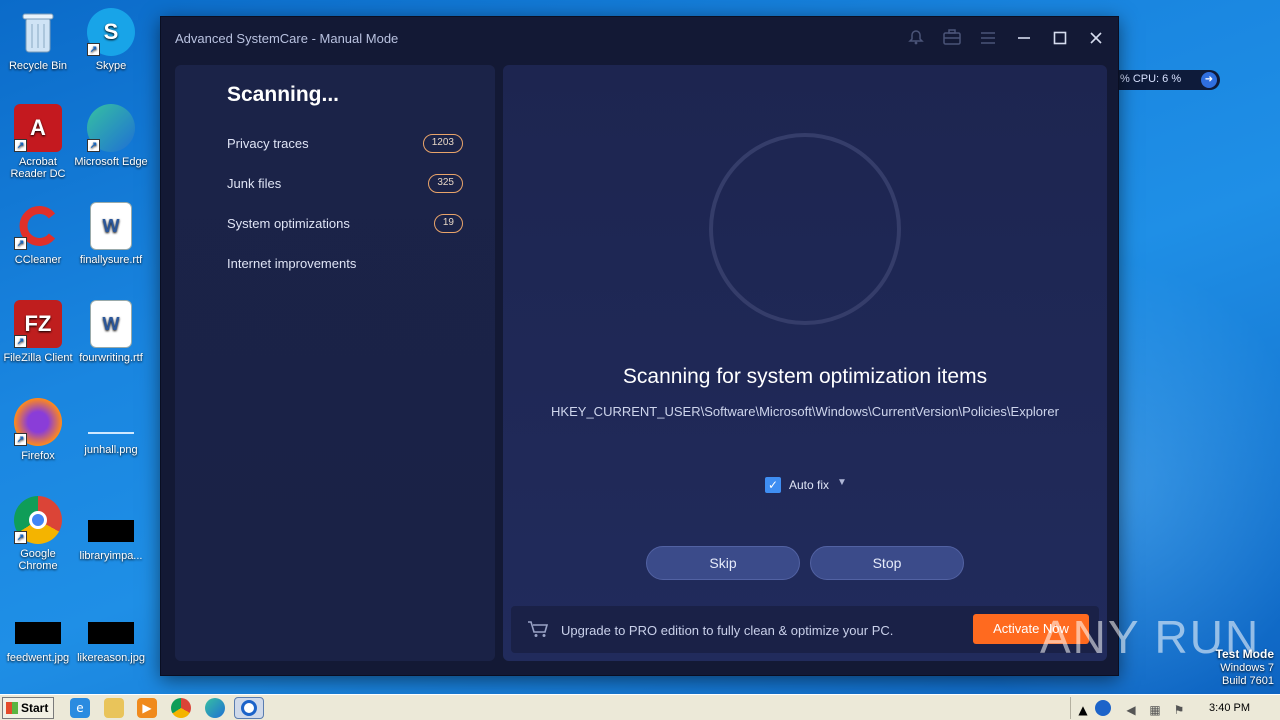  Describe the element at coordinates (38, 168) in the screenshot. I see `desktop-icon-label: Acrobat Reader DC` at that location.